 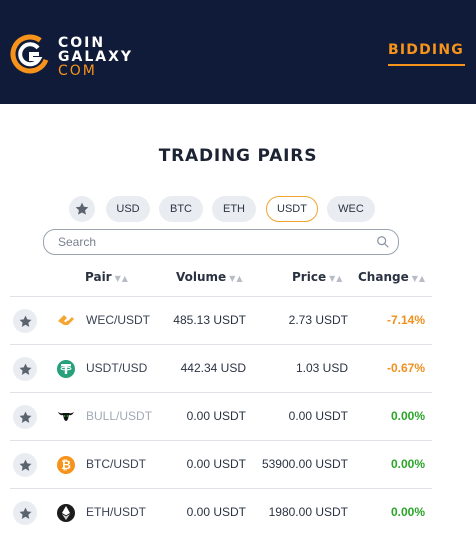 I want to click on change-value: -7.14%, so click(x=405, y=320).